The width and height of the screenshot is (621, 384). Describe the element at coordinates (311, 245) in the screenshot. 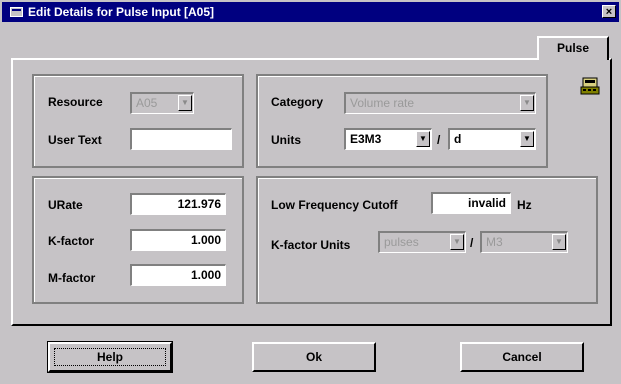

I see `kfactor-units-label: K-factor Units` at that location.